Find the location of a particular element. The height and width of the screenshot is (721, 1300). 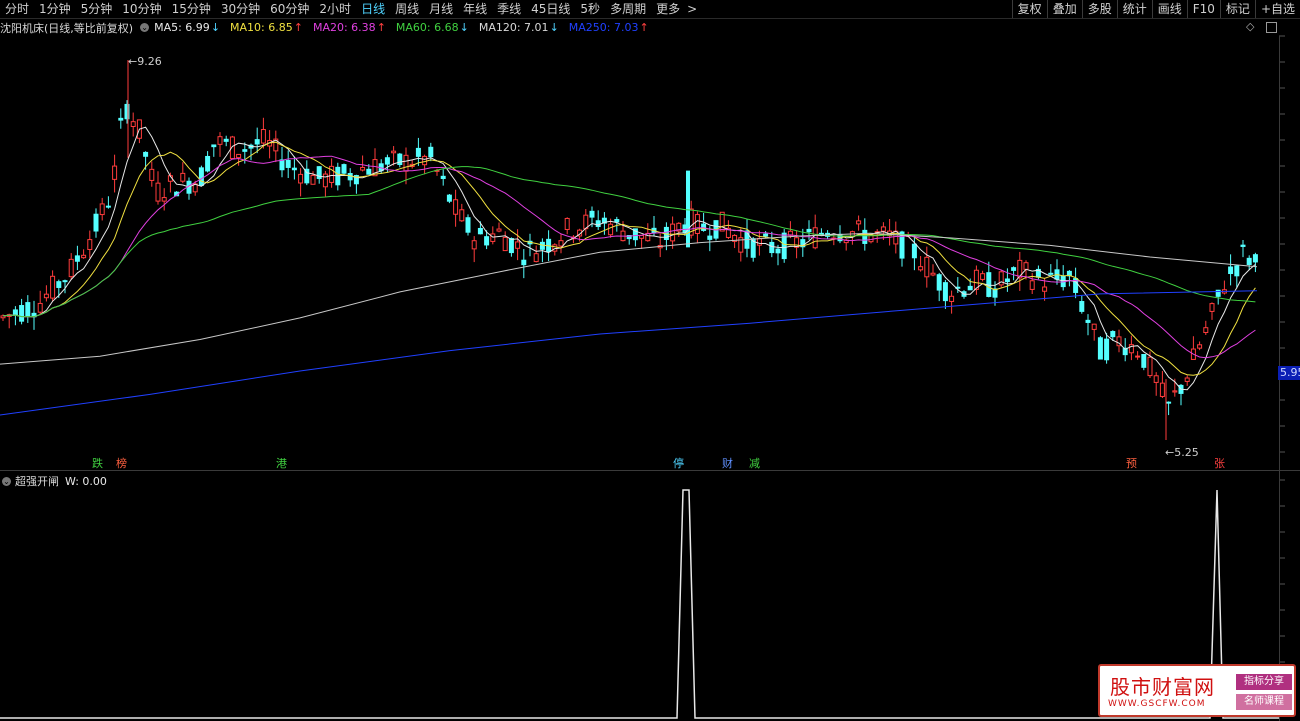

high-arrow-icon: ← is located at coordinates (133, 61).